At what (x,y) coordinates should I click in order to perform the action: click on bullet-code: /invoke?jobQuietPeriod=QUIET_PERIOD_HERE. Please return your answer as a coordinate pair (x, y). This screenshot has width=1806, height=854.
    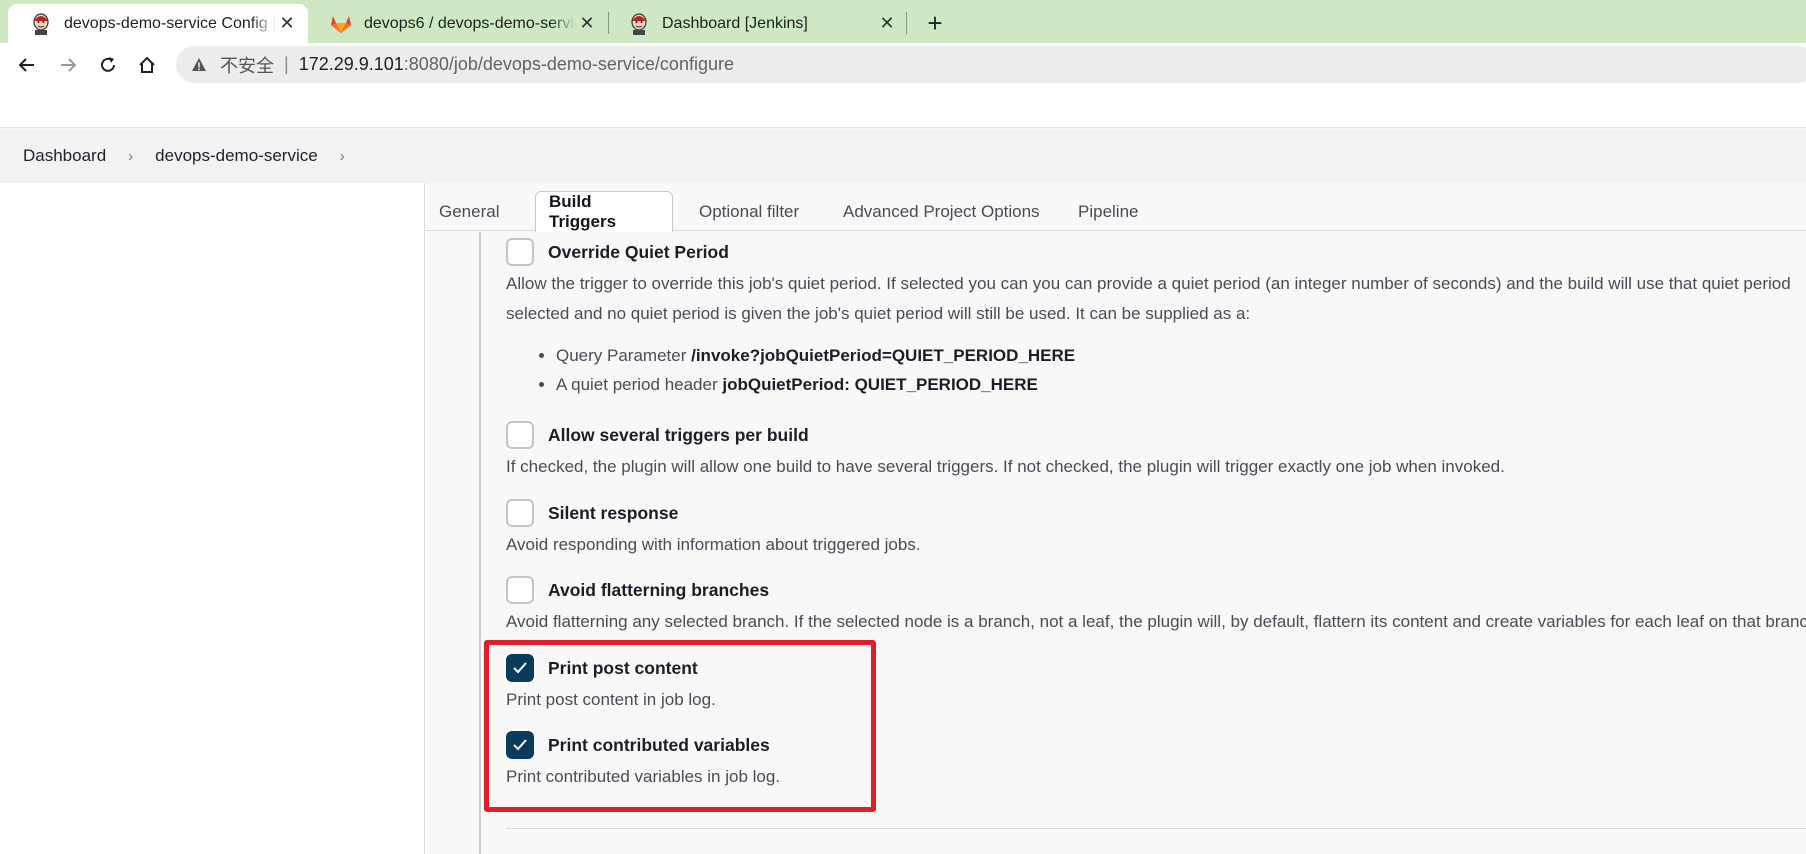
    Looking at the image, I should click on (883, 355).